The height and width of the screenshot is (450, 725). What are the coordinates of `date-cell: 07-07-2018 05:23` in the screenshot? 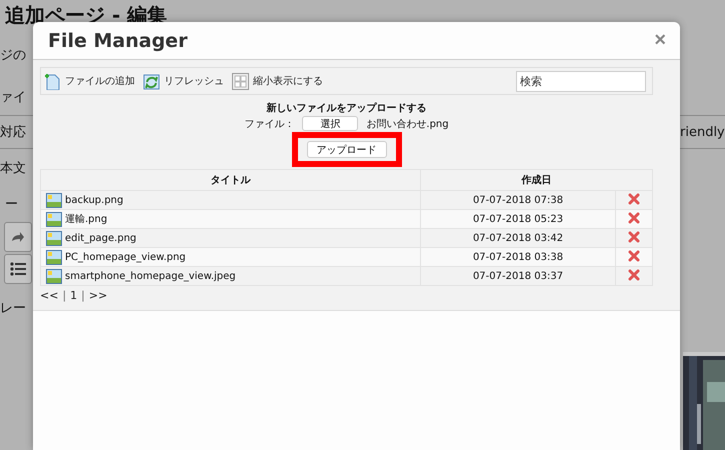 It's located at (518, 219).